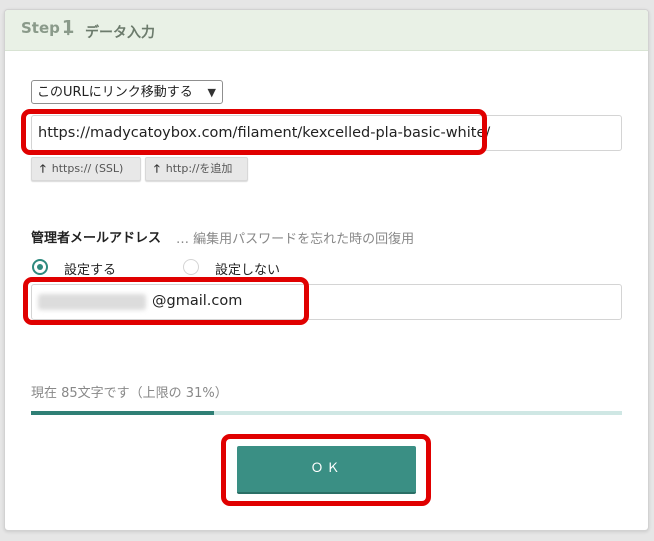 Image resolution: width=654 pixels, height=541 pixels. Describe the element at coordinates (40, 28) in the screenshot. I see `step-word: Step` at that location.